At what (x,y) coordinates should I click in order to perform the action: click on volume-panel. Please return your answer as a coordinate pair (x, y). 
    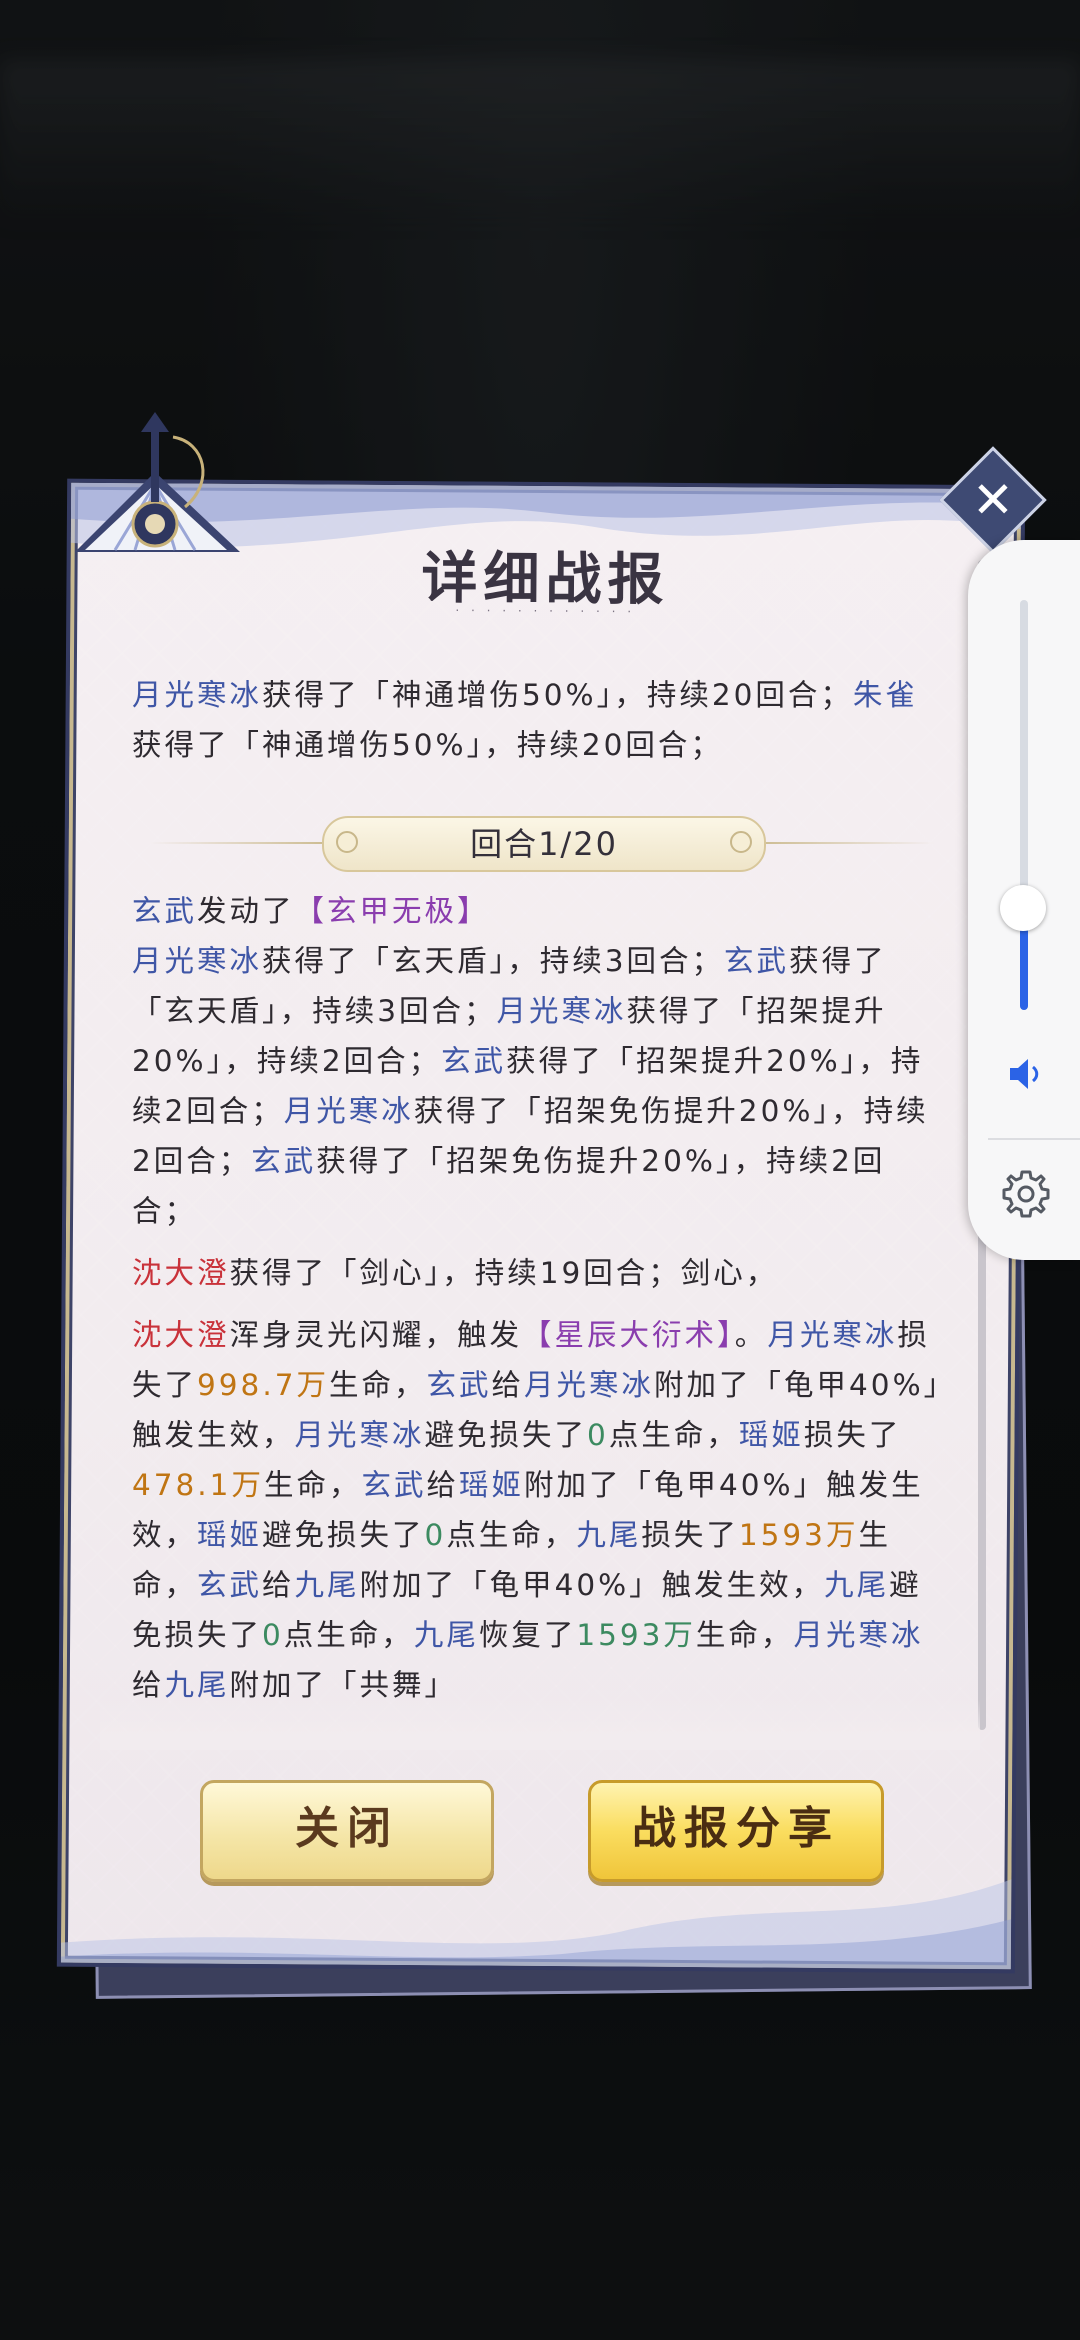
    Looking at the image, I should click on (1024, 900).